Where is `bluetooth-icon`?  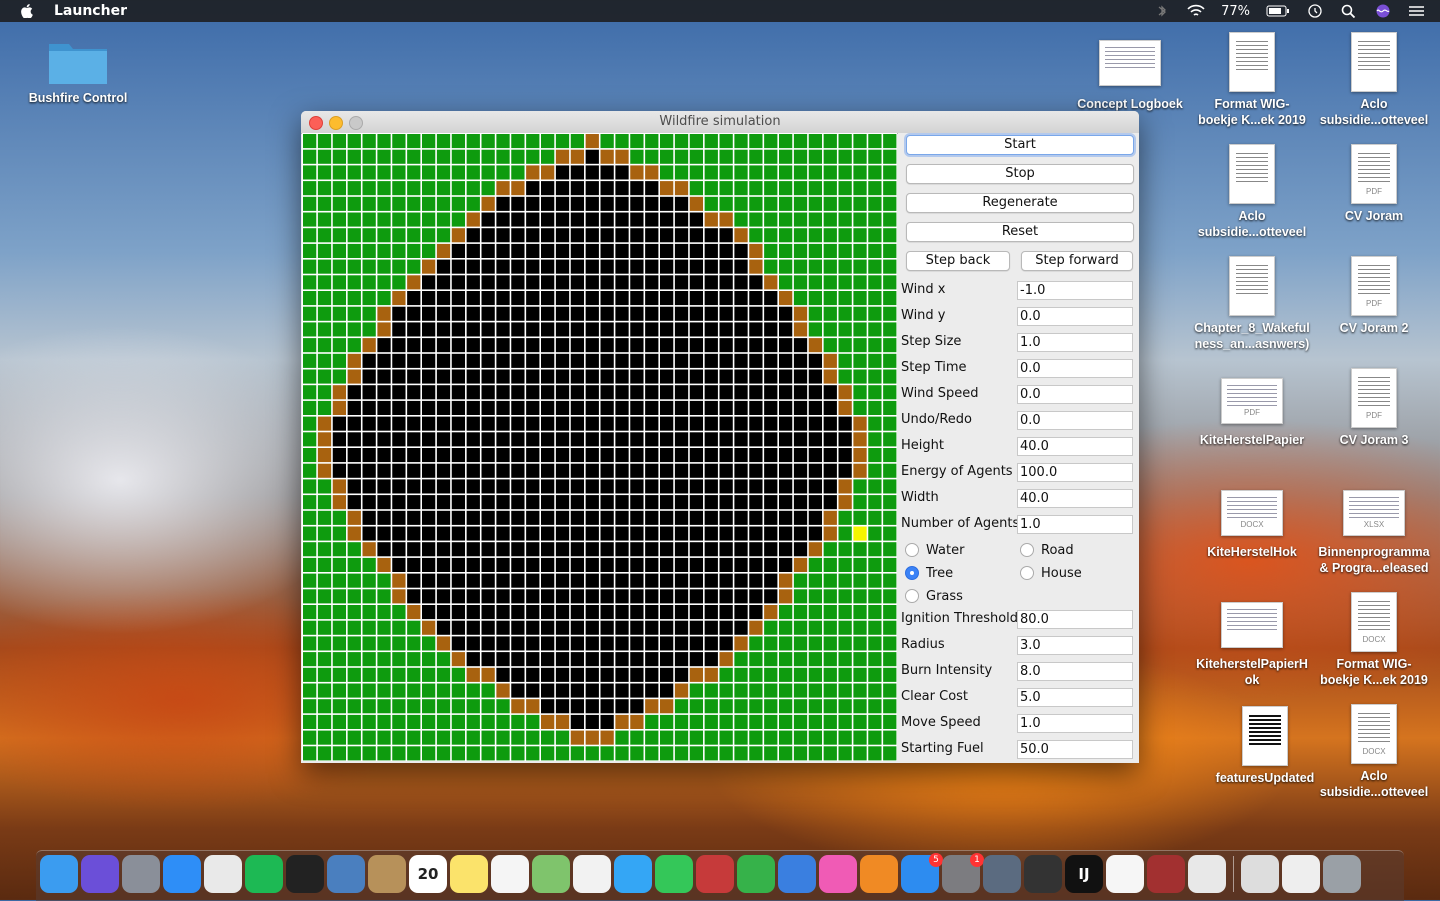
bluetooth-icon is located at coordinates (1162, 11).